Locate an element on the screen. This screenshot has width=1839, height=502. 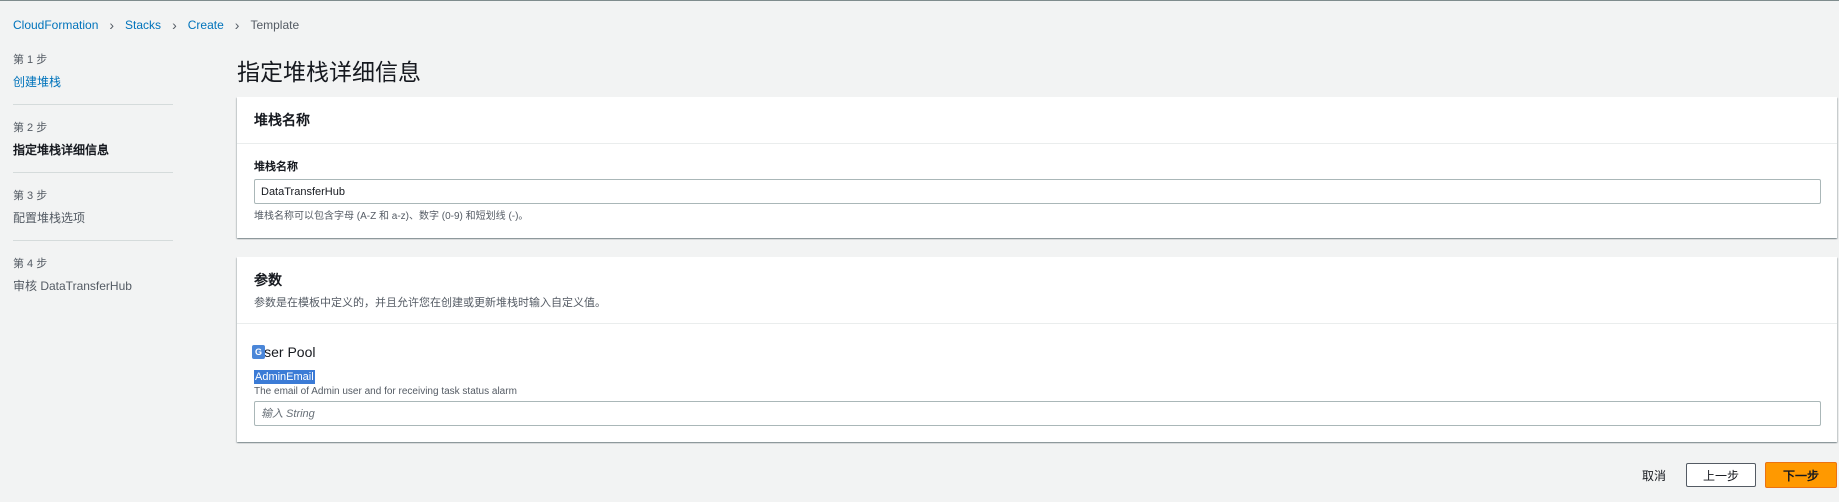
admin-email-input is located at coordinates (1037, 413).